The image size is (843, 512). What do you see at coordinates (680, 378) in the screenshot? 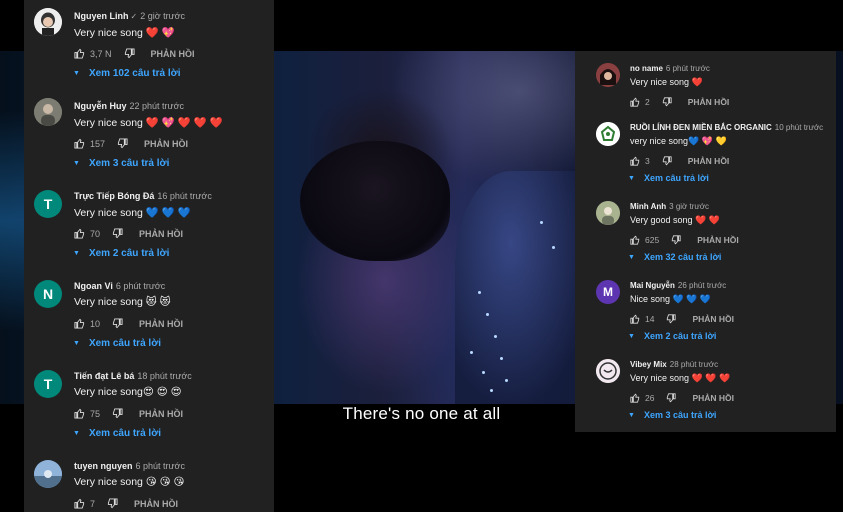
I see `comment-text: Very nice song ❤️ ❤️ ❤️` at bounding box center [680, 378].